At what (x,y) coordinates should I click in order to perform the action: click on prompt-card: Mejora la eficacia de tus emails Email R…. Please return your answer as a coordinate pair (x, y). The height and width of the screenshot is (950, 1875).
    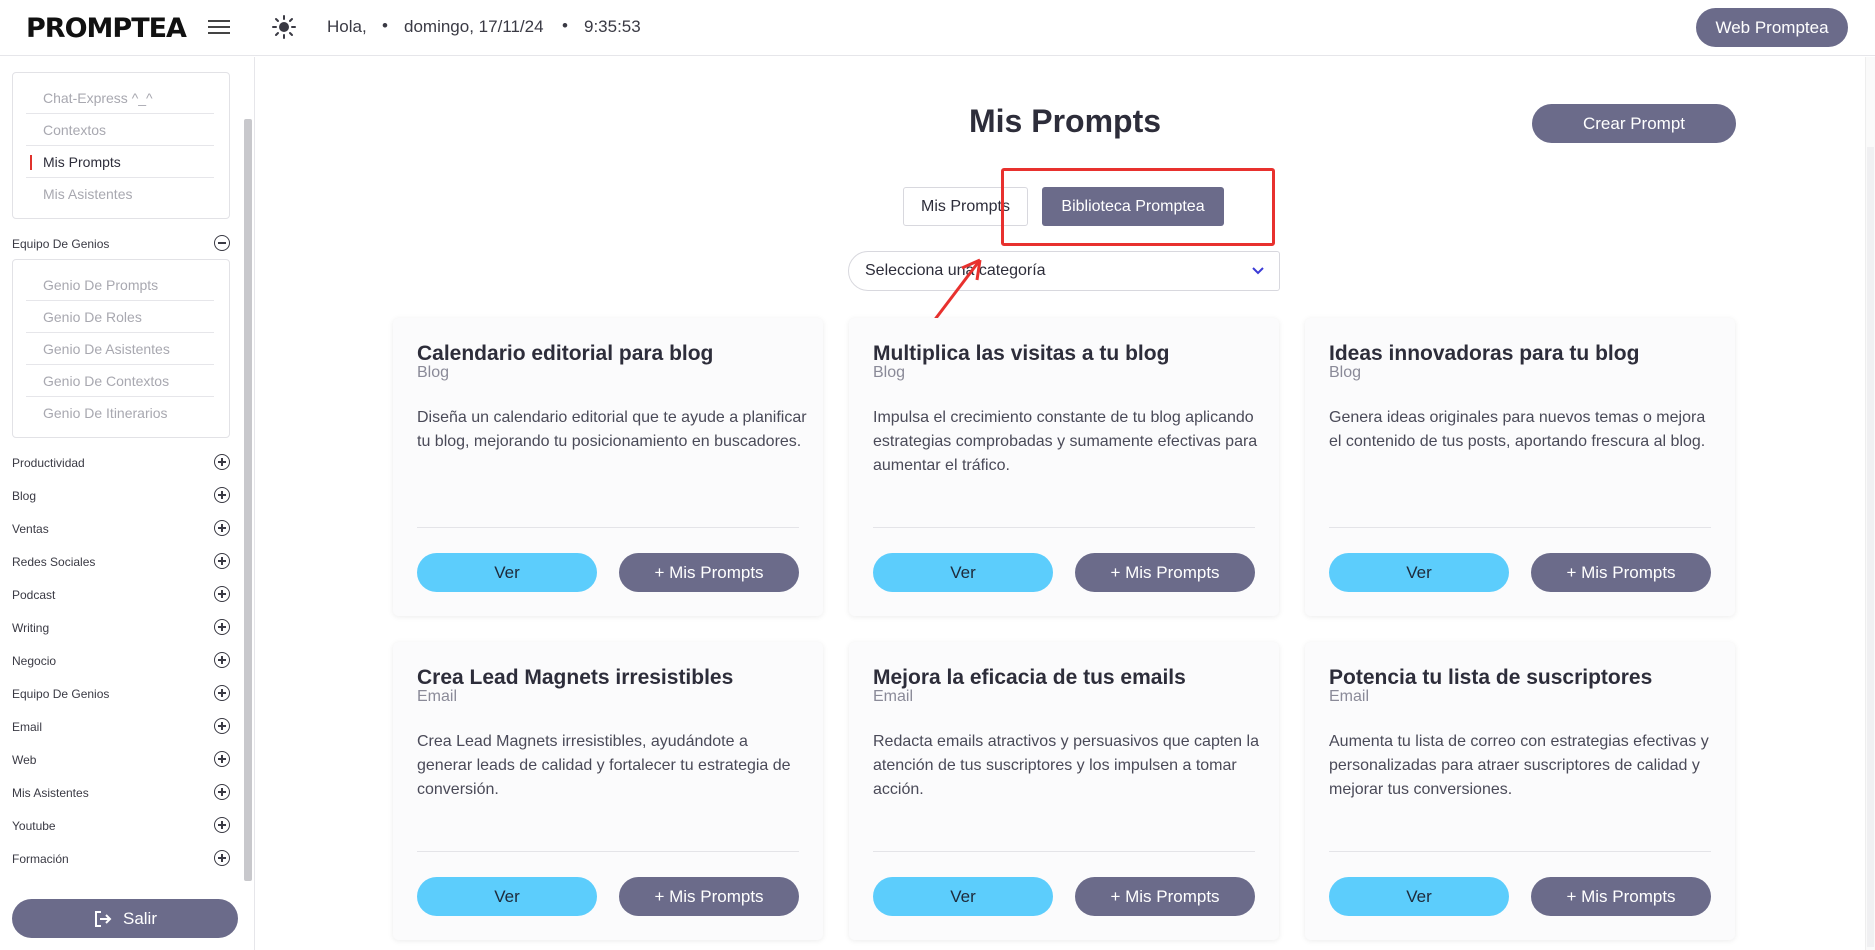
    Looking at the image, I should click on (1064, 791).